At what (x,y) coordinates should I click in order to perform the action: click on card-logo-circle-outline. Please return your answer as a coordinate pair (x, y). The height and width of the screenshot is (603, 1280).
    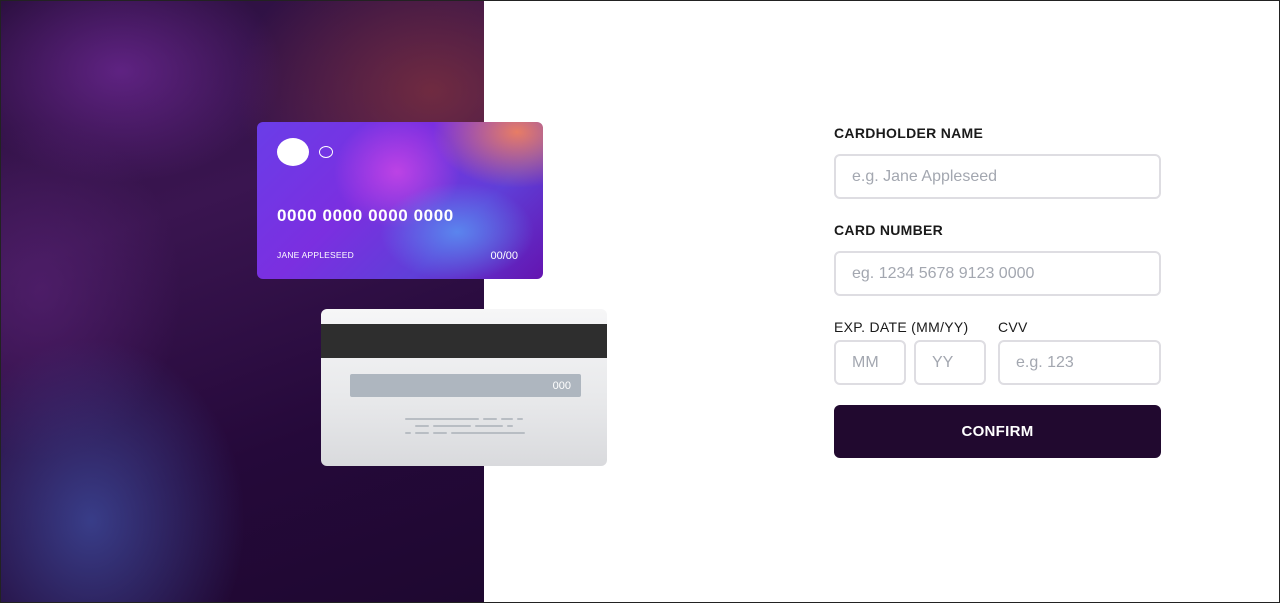
    Looking at the image, I should click on (326, 152).